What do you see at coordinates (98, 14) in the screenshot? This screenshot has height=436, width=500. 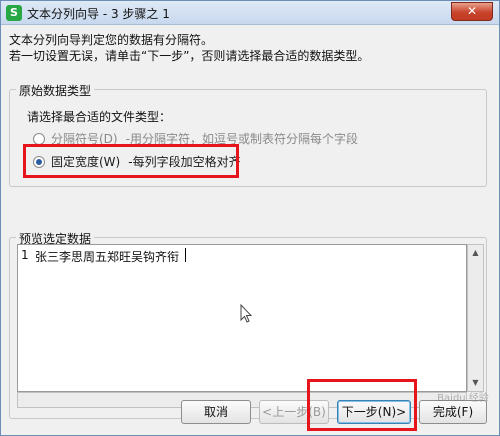 I see `window-title: 文本分列向导 - 3 步骤之 1` at bounding box center [98, 14].